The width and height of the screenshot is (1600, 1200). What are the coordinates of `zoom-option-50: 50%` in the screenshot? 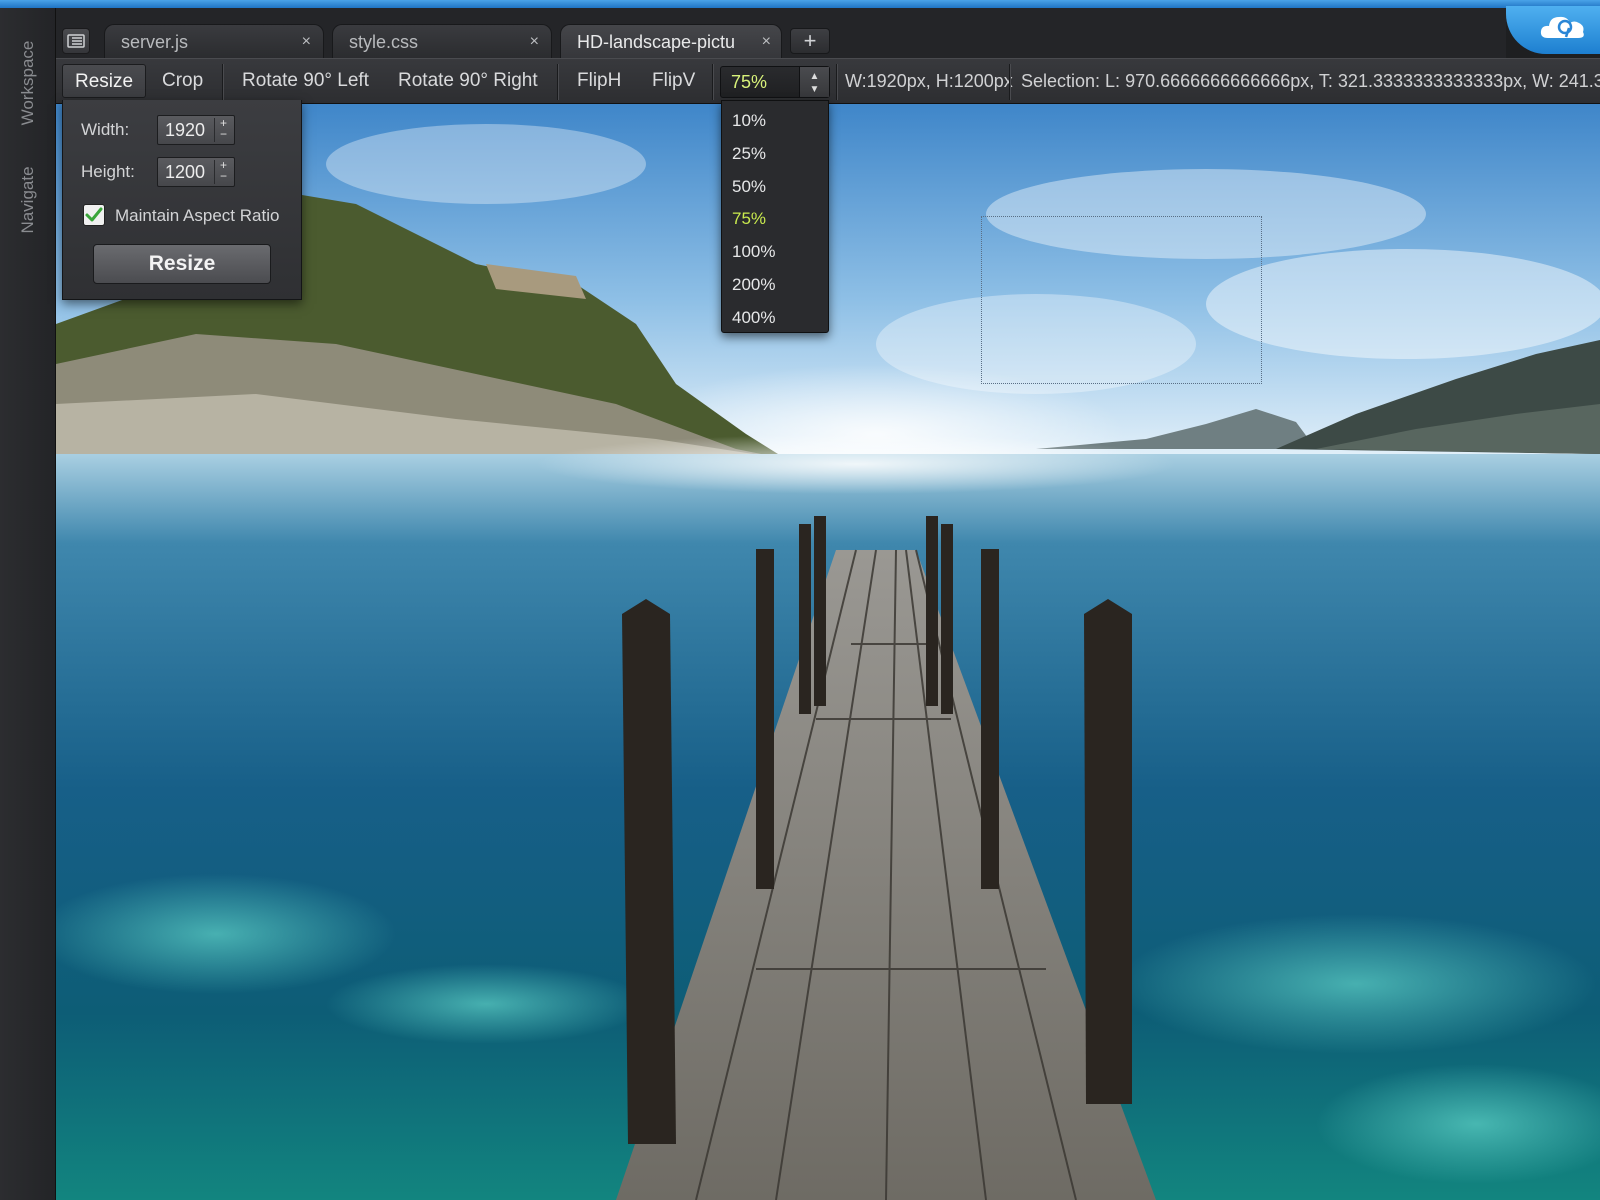 It's located at (775, 187).